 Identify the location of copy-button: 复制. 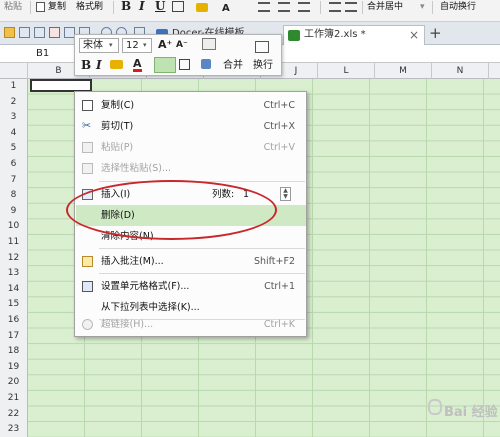
(57, 7).